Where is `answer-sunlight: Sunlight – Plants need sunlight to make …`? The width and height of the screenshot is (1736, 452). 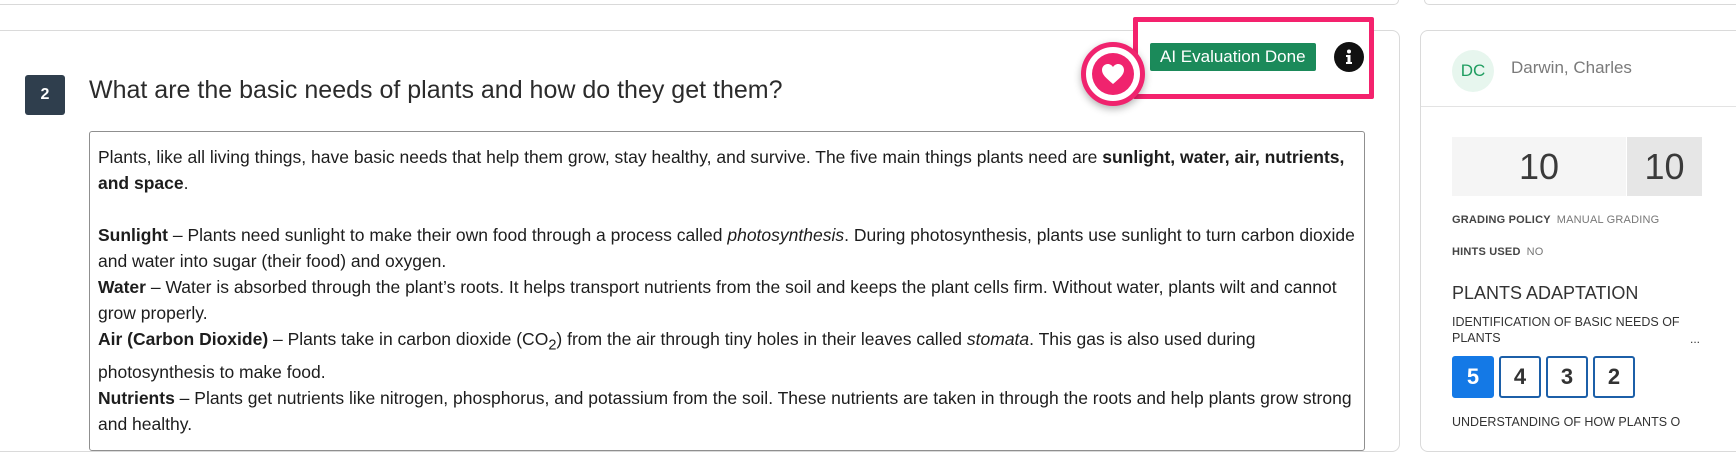
answer-sunlight: Sunlight – Plants need sunlight to make … is located at coordinates (726, 248).